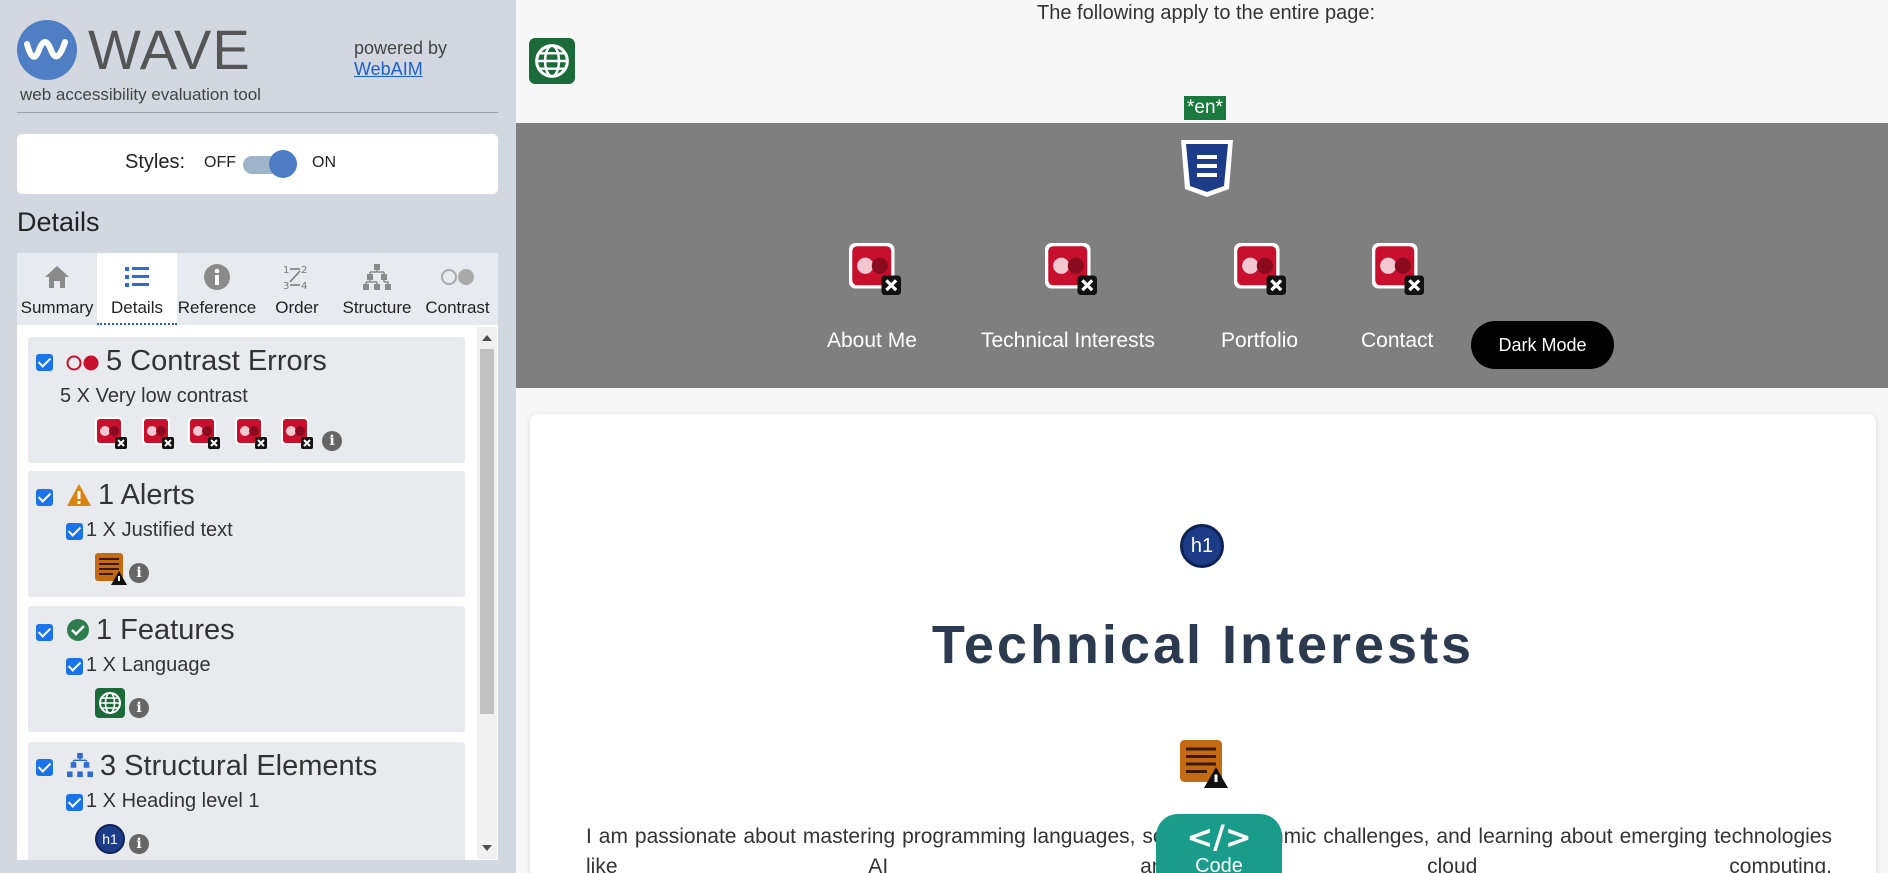  What do you see at coordinates (872, 341) in the screenshot?
I see `nav-about-me: About Me` at bounding box center [872, 341].